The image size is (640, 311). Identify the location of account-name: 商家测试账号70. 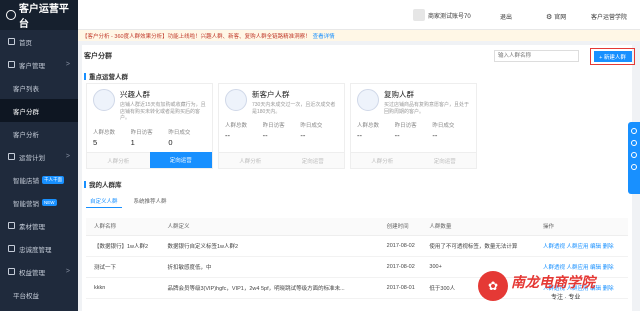
(449, 16).